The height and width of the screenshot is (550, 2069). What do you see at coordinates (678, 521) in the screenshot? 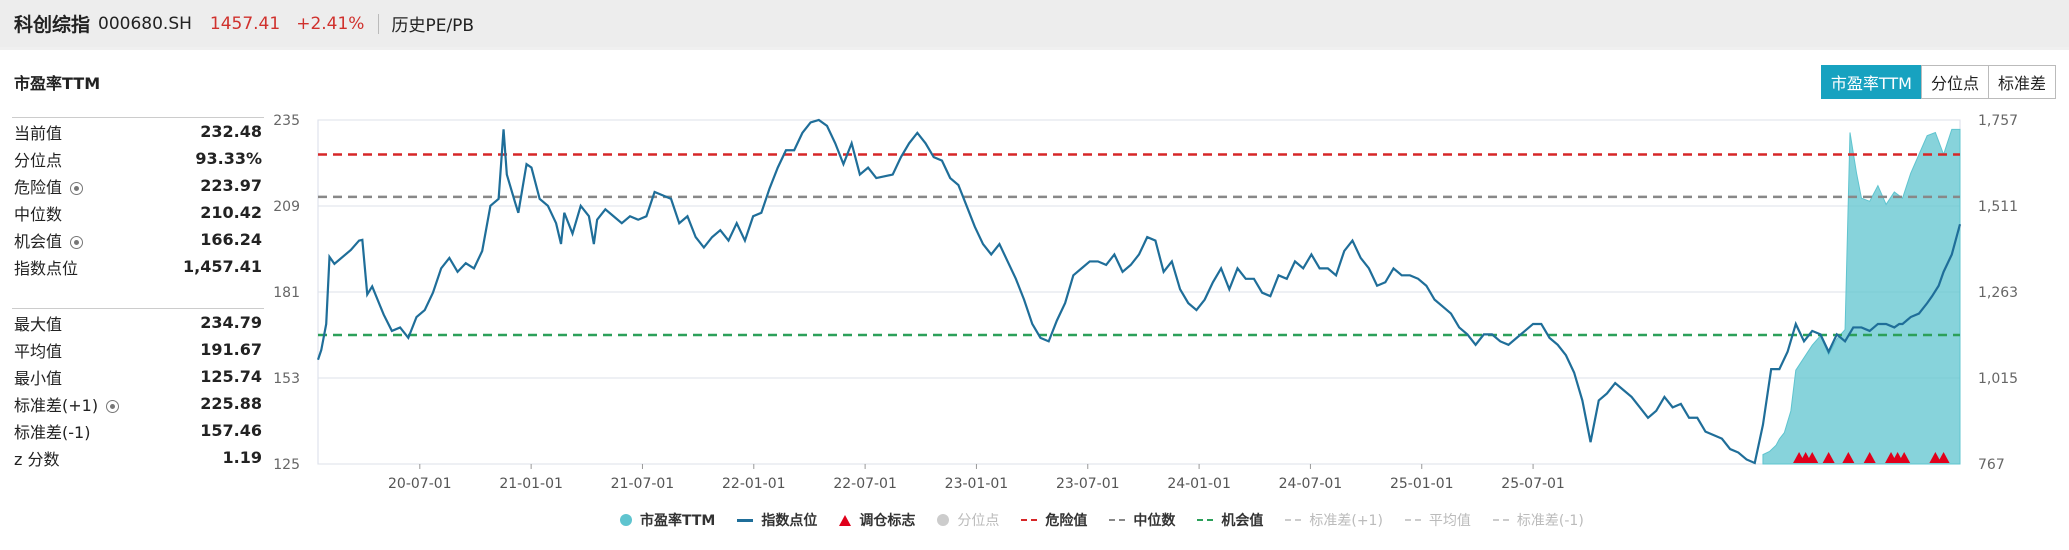
I see `legend-label: 市盈率TTM` at bounding box center [678, 521].